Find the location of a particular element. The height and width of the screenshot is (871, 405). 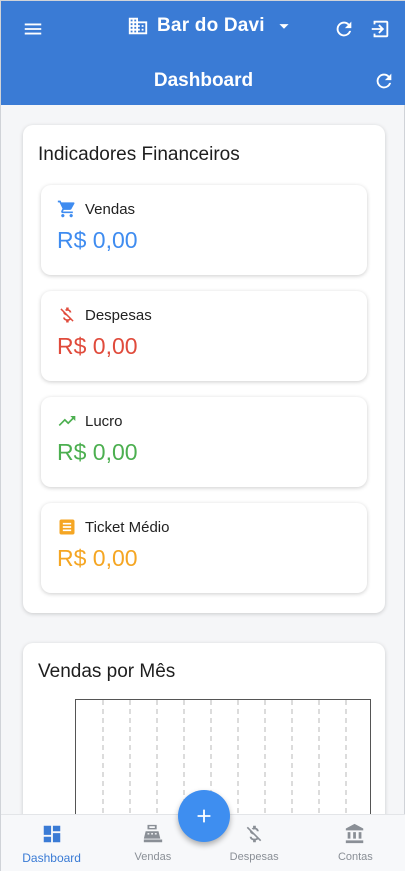

kpi-expenses-label: Despesas is located at coordinates (118, 315).